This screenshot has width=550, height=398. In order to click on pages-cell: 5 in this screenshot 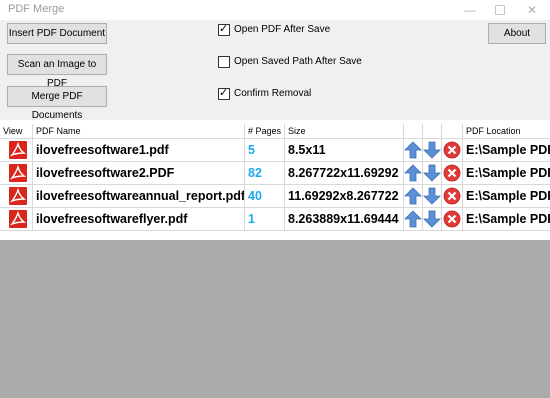, I will do `click(265, 150)`.